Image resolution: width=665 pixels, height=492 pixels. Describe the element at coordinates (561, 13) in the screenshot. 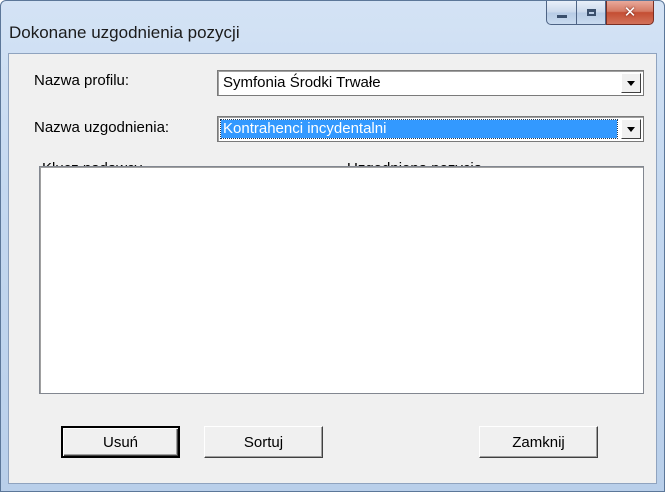

I see `minimize-button` at that location.